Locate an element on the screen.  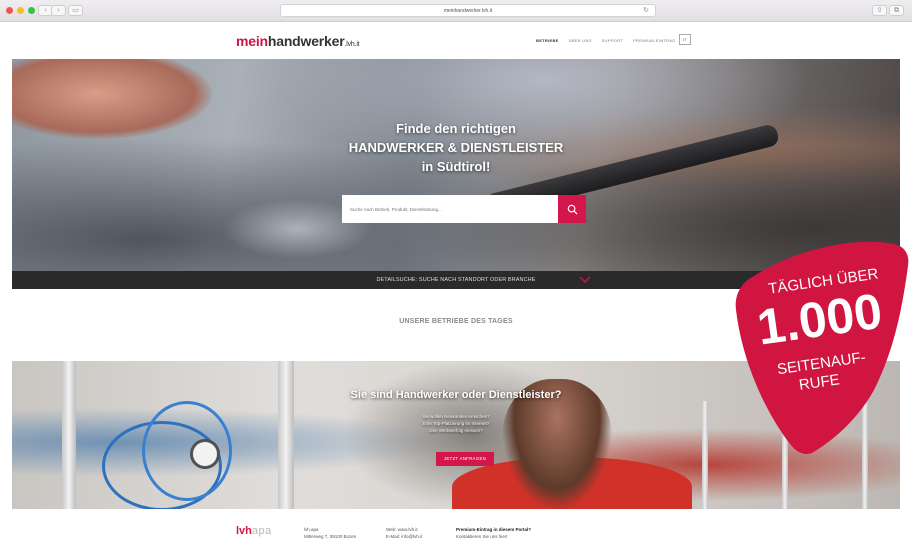
footer-premium-title: Premium-Eintrag in diesem Portal? is located at coordinates (494, 529).